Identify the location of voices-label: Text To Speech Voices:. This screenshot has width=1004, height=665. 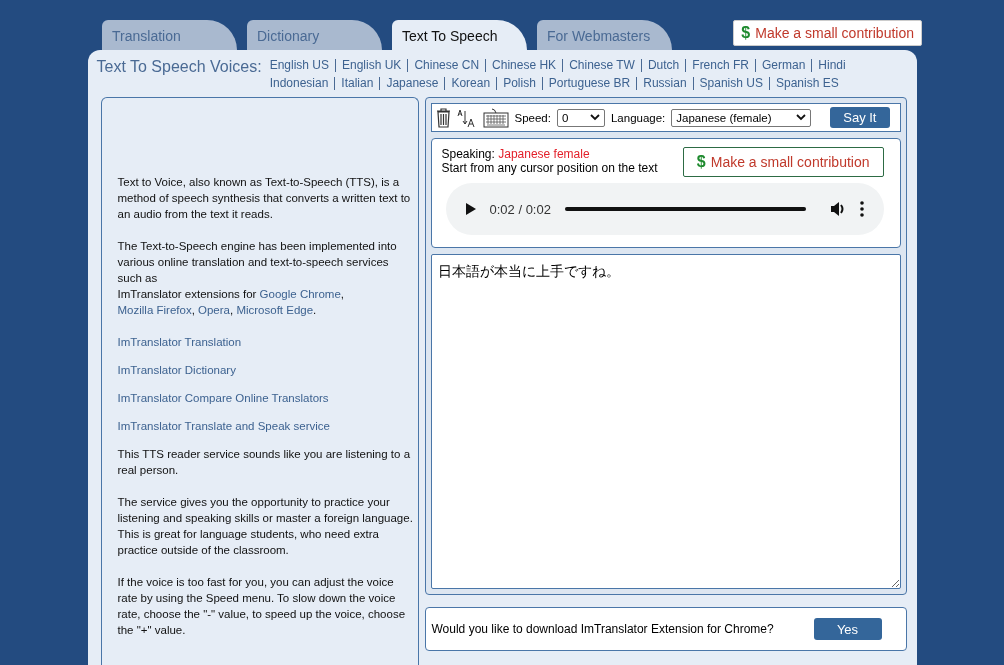
(179, 67).